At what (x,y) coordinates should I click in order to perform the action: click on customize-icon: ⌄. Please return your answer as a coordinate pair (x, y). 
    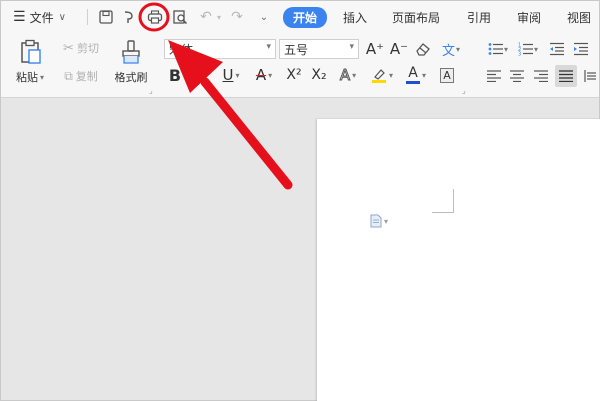
    Looking at the image, I should click on (264, 17).